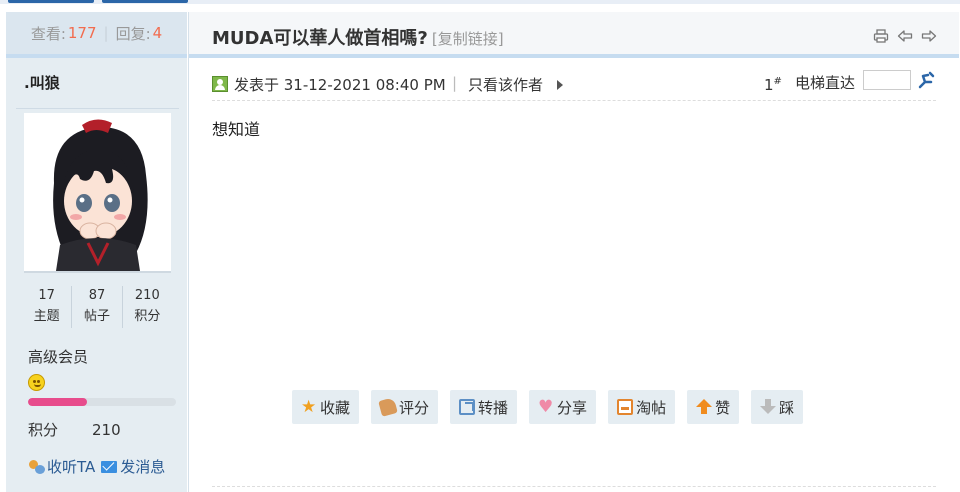  I want to click on repost-label: 转播, so click(493, 407).